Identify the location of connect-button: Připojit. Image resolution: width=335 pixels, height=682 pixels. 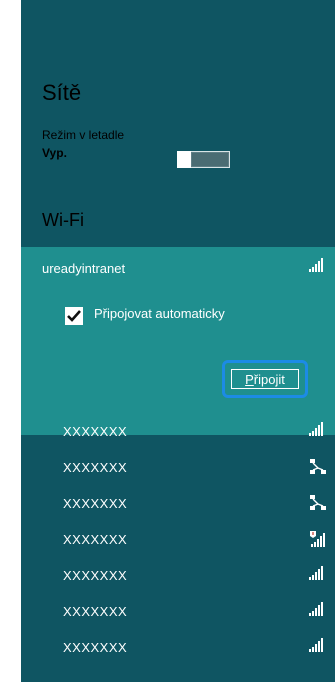
(265, 379).